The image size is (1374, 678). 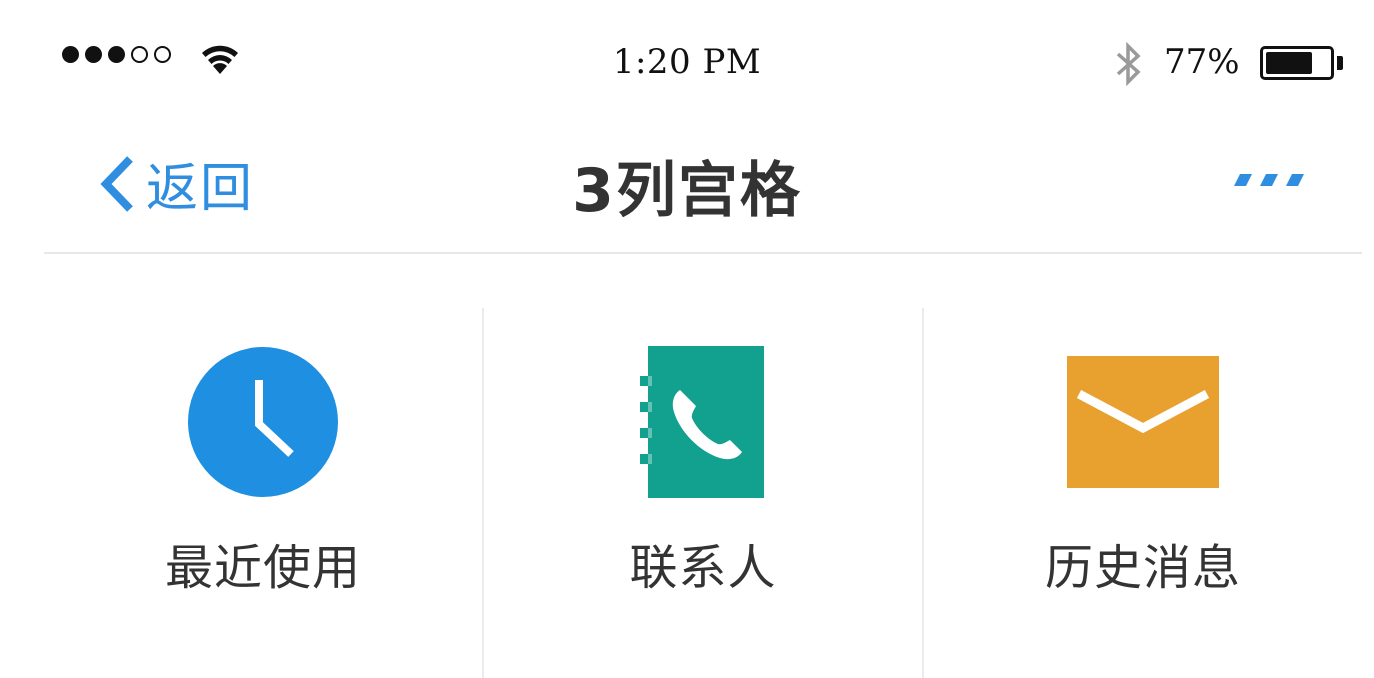 What do you see at coordinates (263, 422) in the screenshot?
I see `clock-icon` at bounding box center [263, 422].